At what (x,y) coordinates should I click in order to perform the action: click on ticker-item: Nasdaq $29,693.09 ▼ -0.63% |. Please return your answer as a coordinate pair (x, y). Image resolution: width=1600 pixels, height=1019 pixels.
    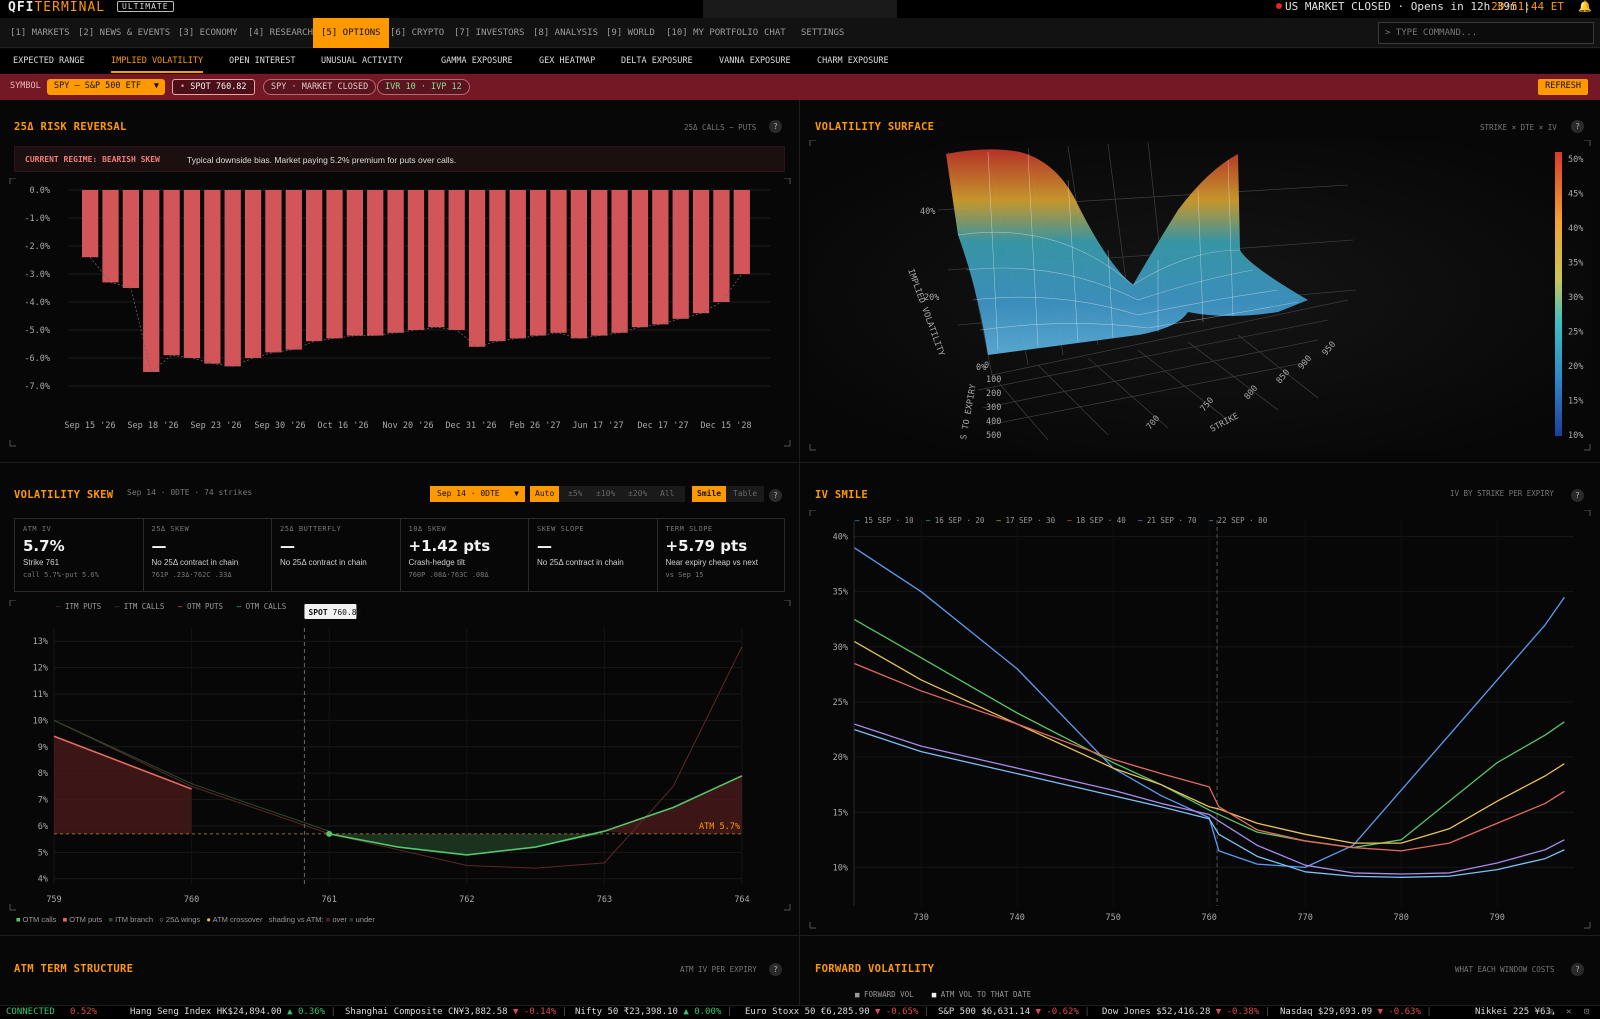
    Looking at the image, I should click on (1356, 1012).